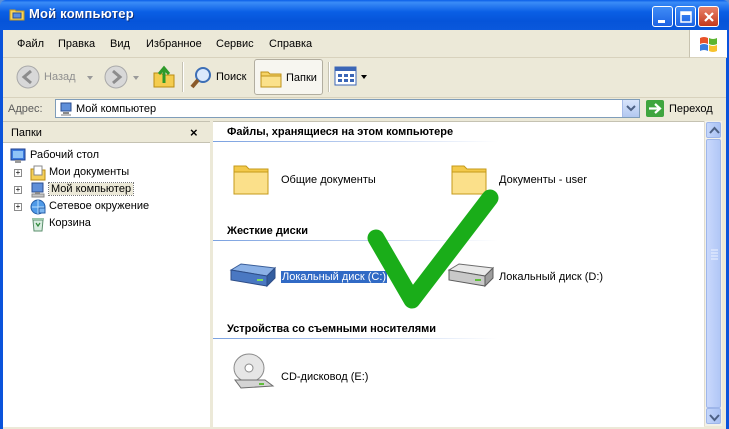 The width and height of the screenshot is (729, 429). I want to click on search-icon, so click(200, 78).